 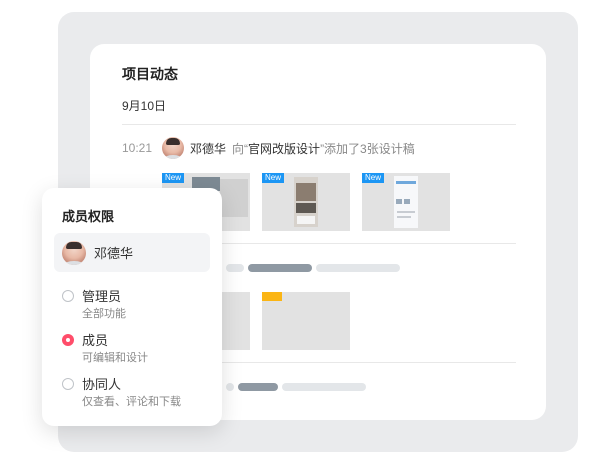 What do you see at coordinates (131, 402) in the screenshot?
I see `role-description: 仅查看、评论和下载` at bounding box center [131, 402].